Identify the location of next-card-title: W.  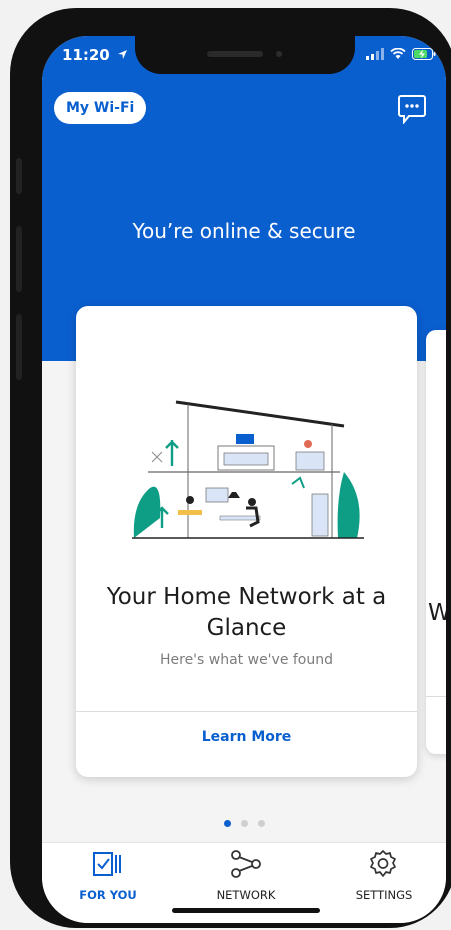
(437, 613).